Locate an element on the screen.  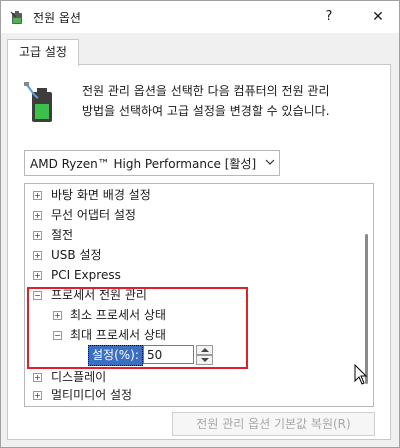
arrow-up-icon is located at coordinates (205, 350).